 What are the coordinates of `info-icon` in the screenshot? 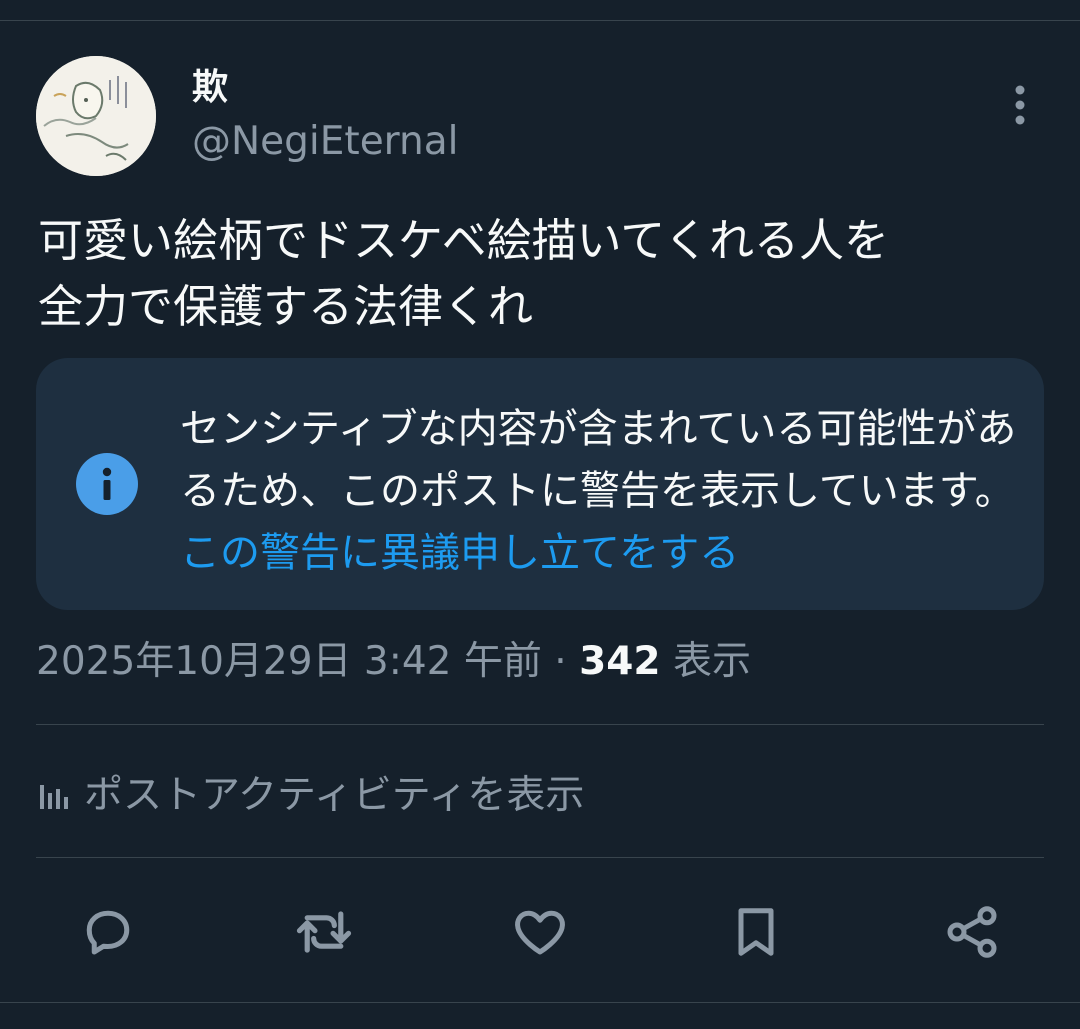 It's located at (107, 484).